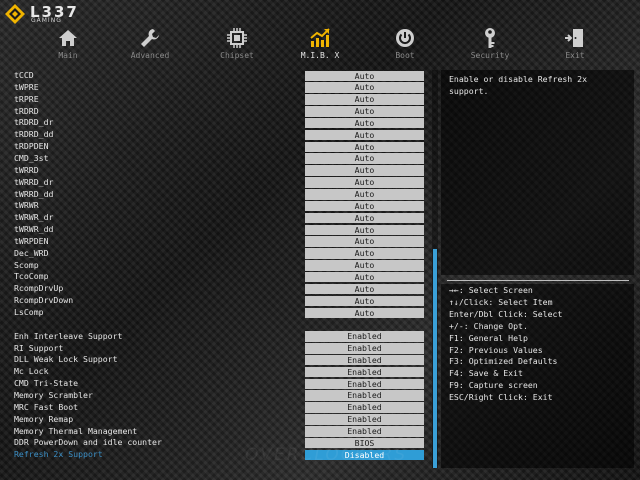 The width and height of the screenshot is (640, 480). What do you see at coordinates (490, 38) in the screenshot?
I see `key-icon` at bounding box center [490, 38].